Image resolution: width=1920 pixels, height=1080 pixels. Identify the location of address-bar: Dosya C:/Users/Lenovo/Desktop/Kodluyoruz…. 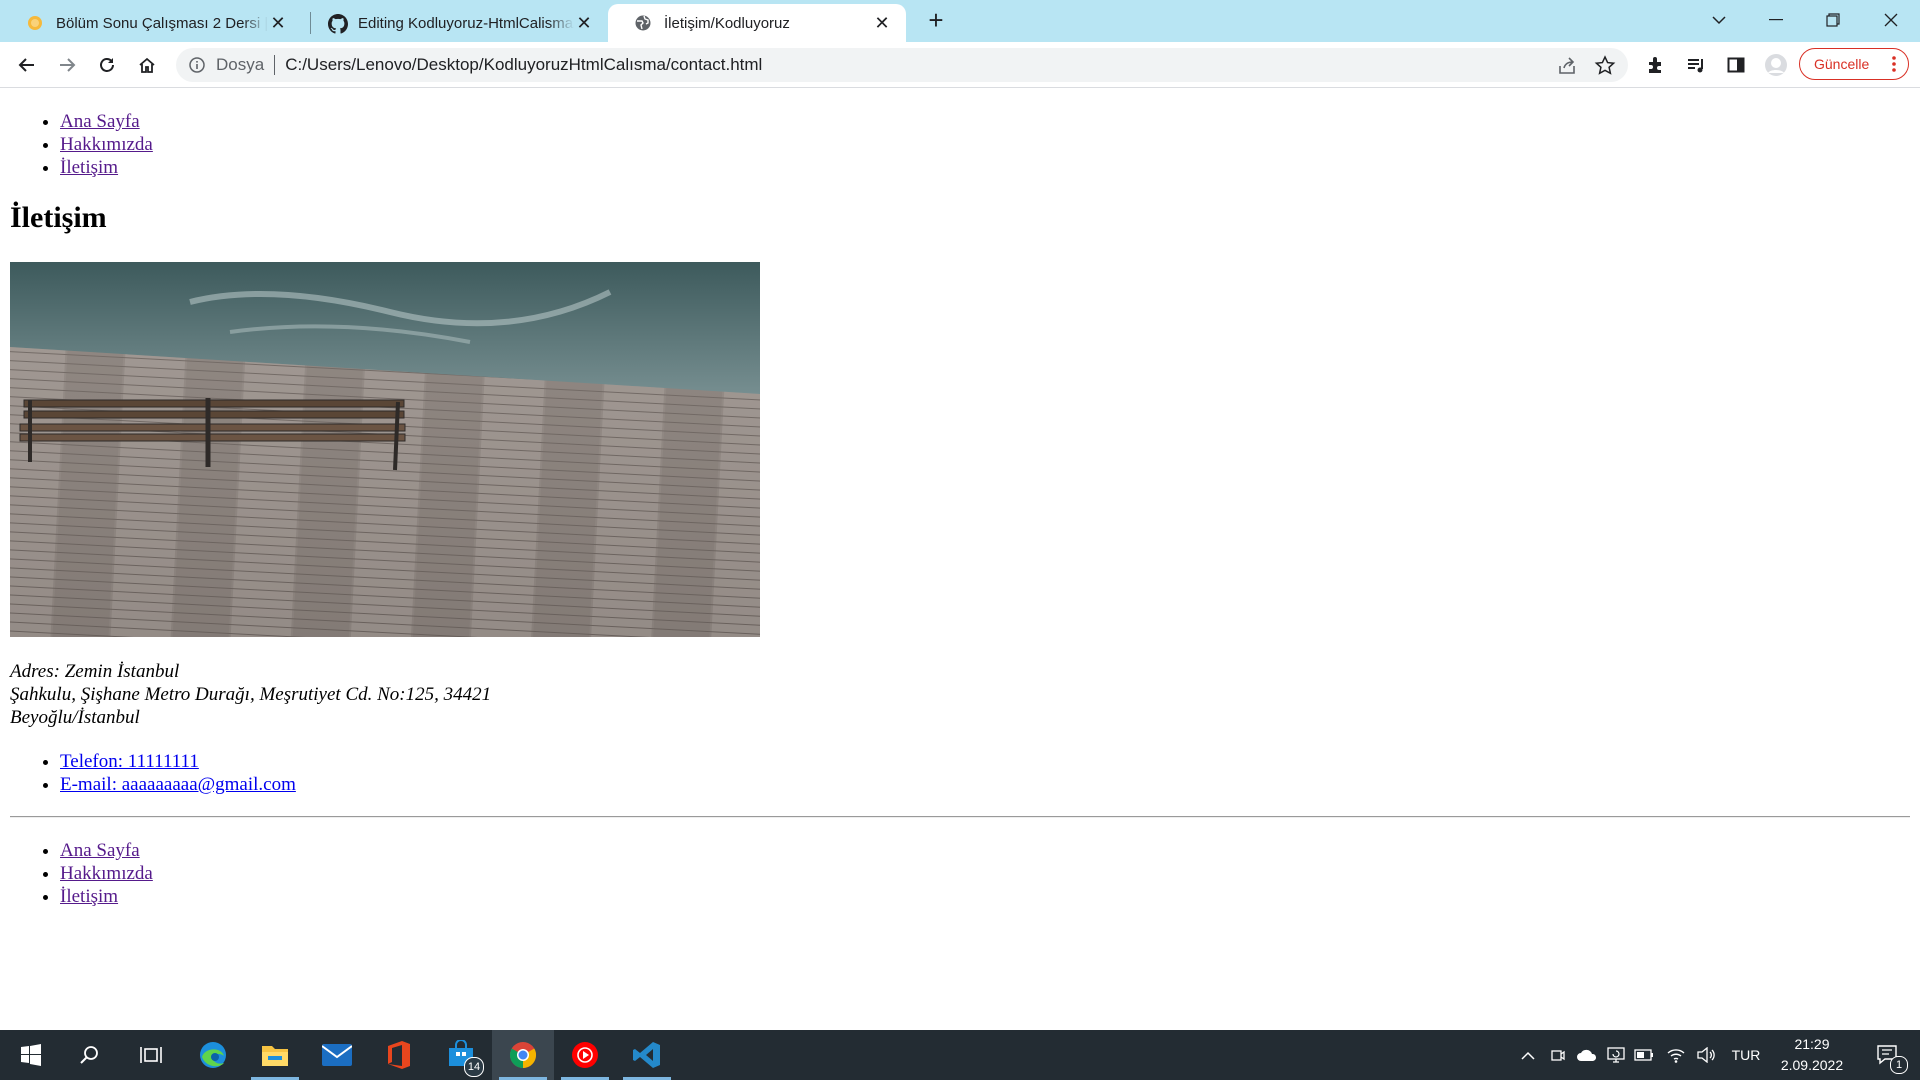
(902, 65).